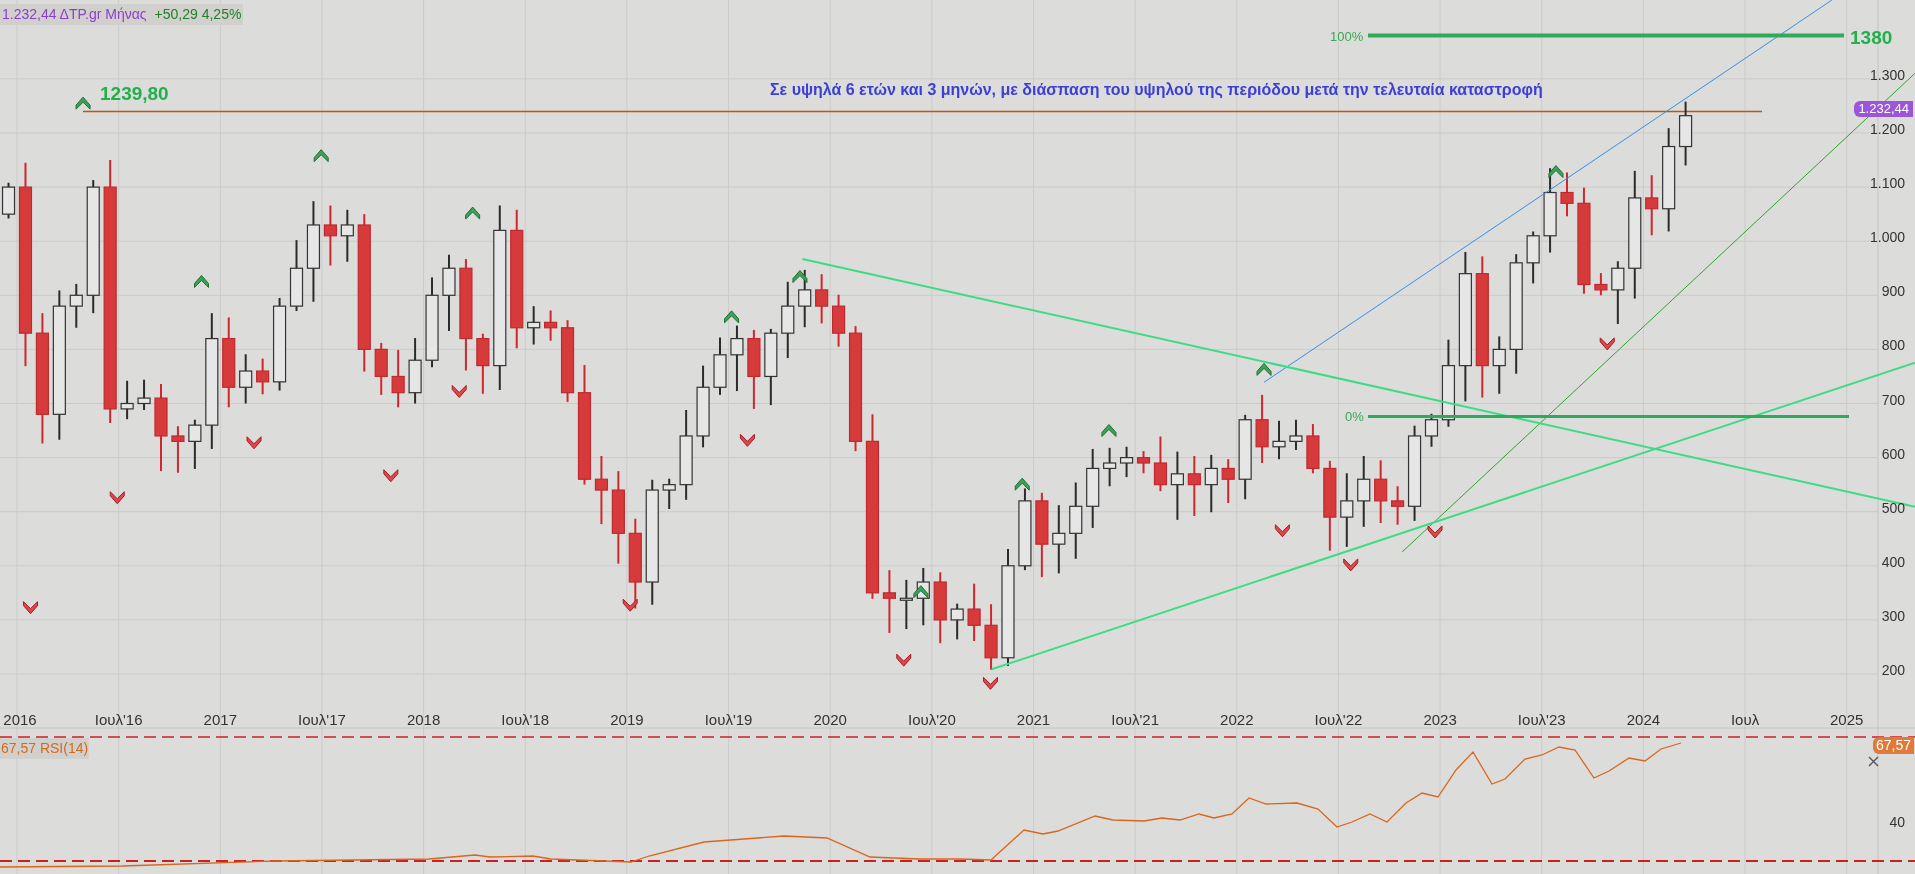  Describe the element at coordinates (1847, 720) in the screenshot. I see `time-axis-label: 2025` at that location.